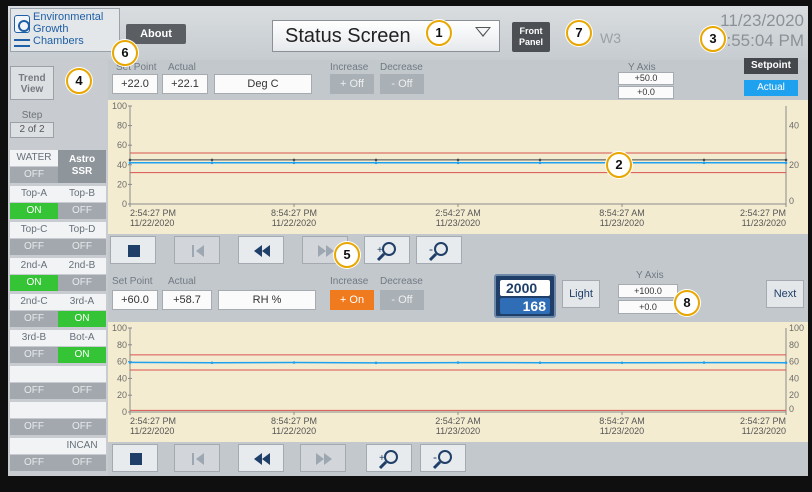 Image resolution: width=812 pixels, height=492 pixels. I want to click on rh-units: RH %, so click(267, 300).